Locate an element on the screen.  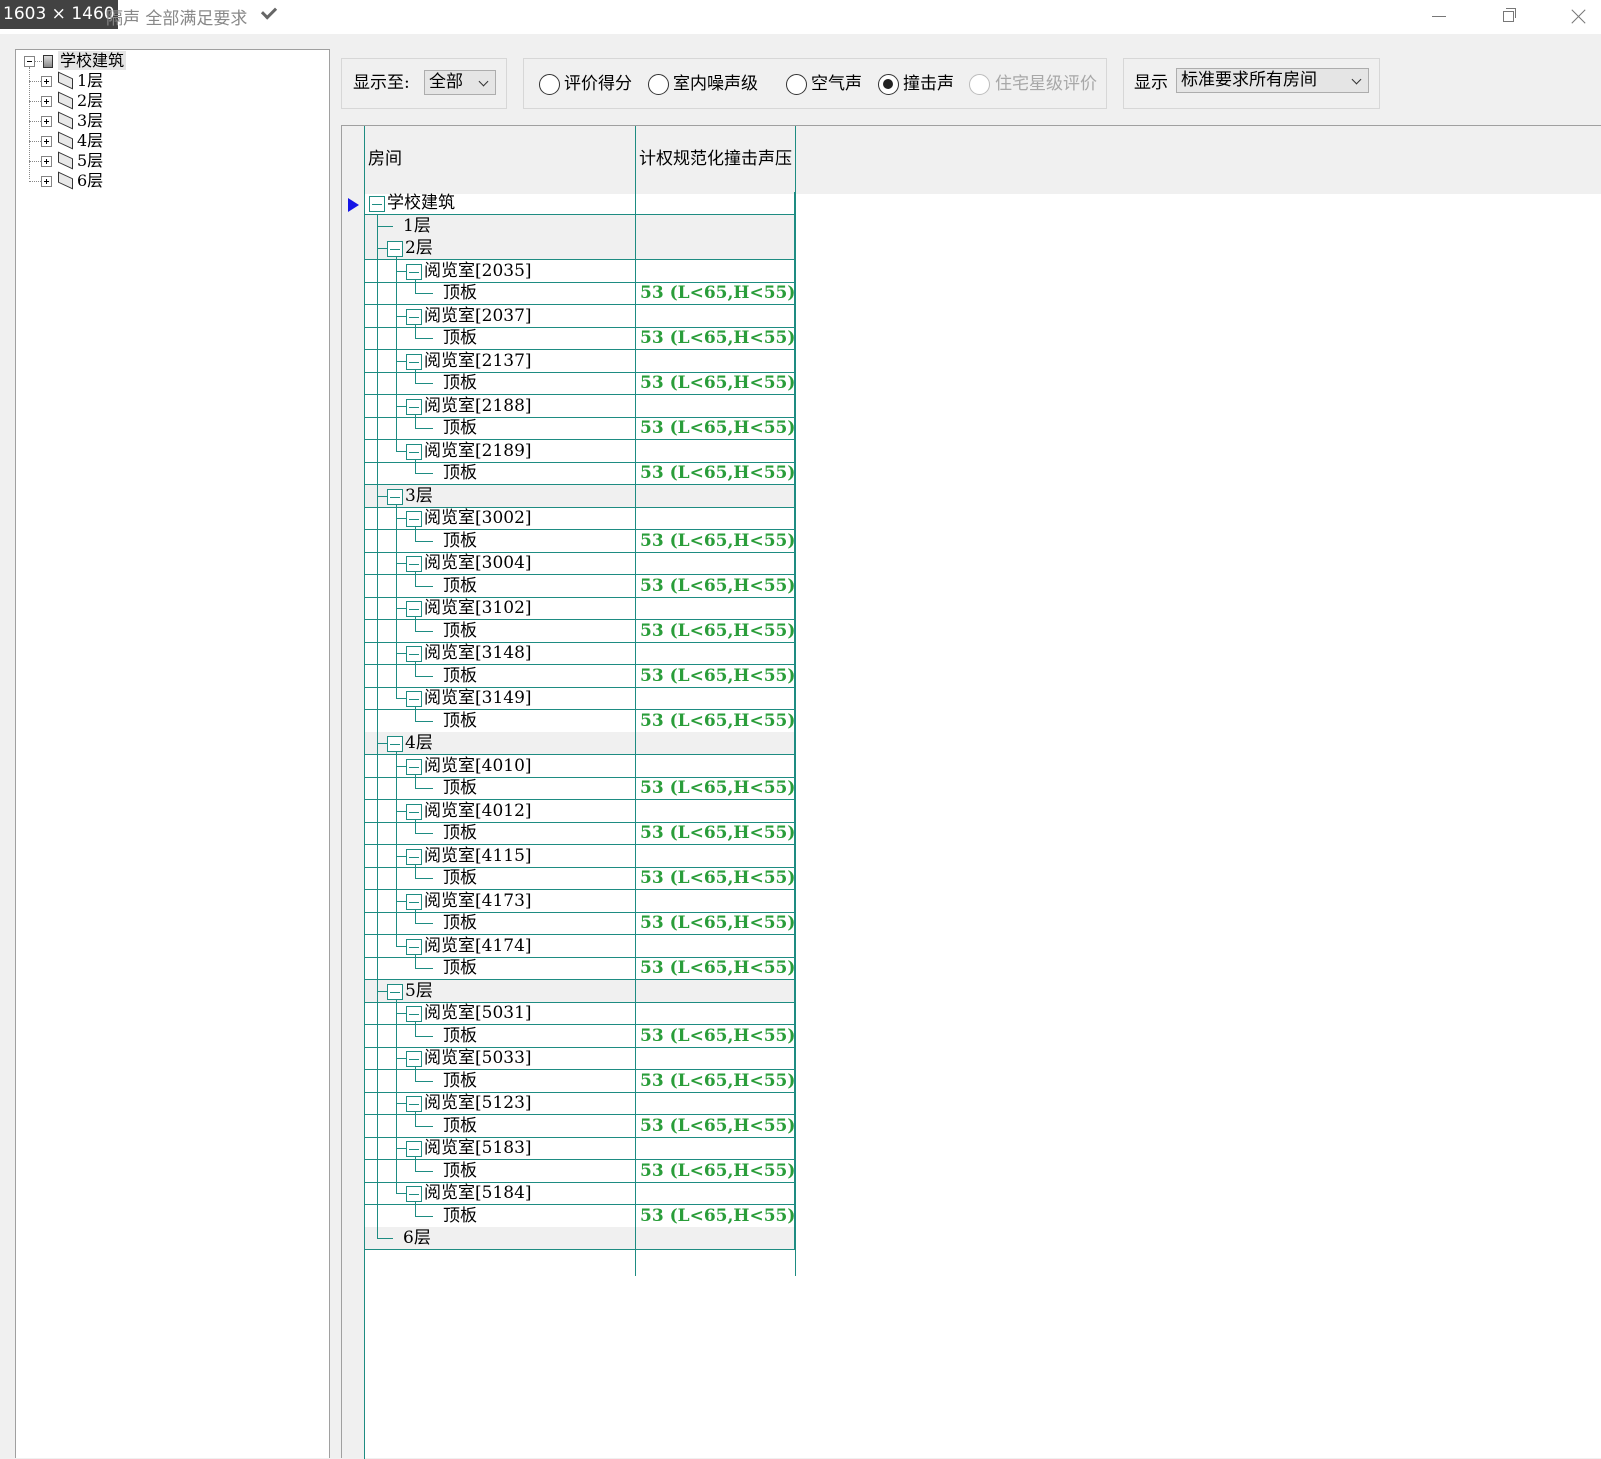
radio-indoor-noise-label: 室内噪声级 is located at coordinates (715, 84).